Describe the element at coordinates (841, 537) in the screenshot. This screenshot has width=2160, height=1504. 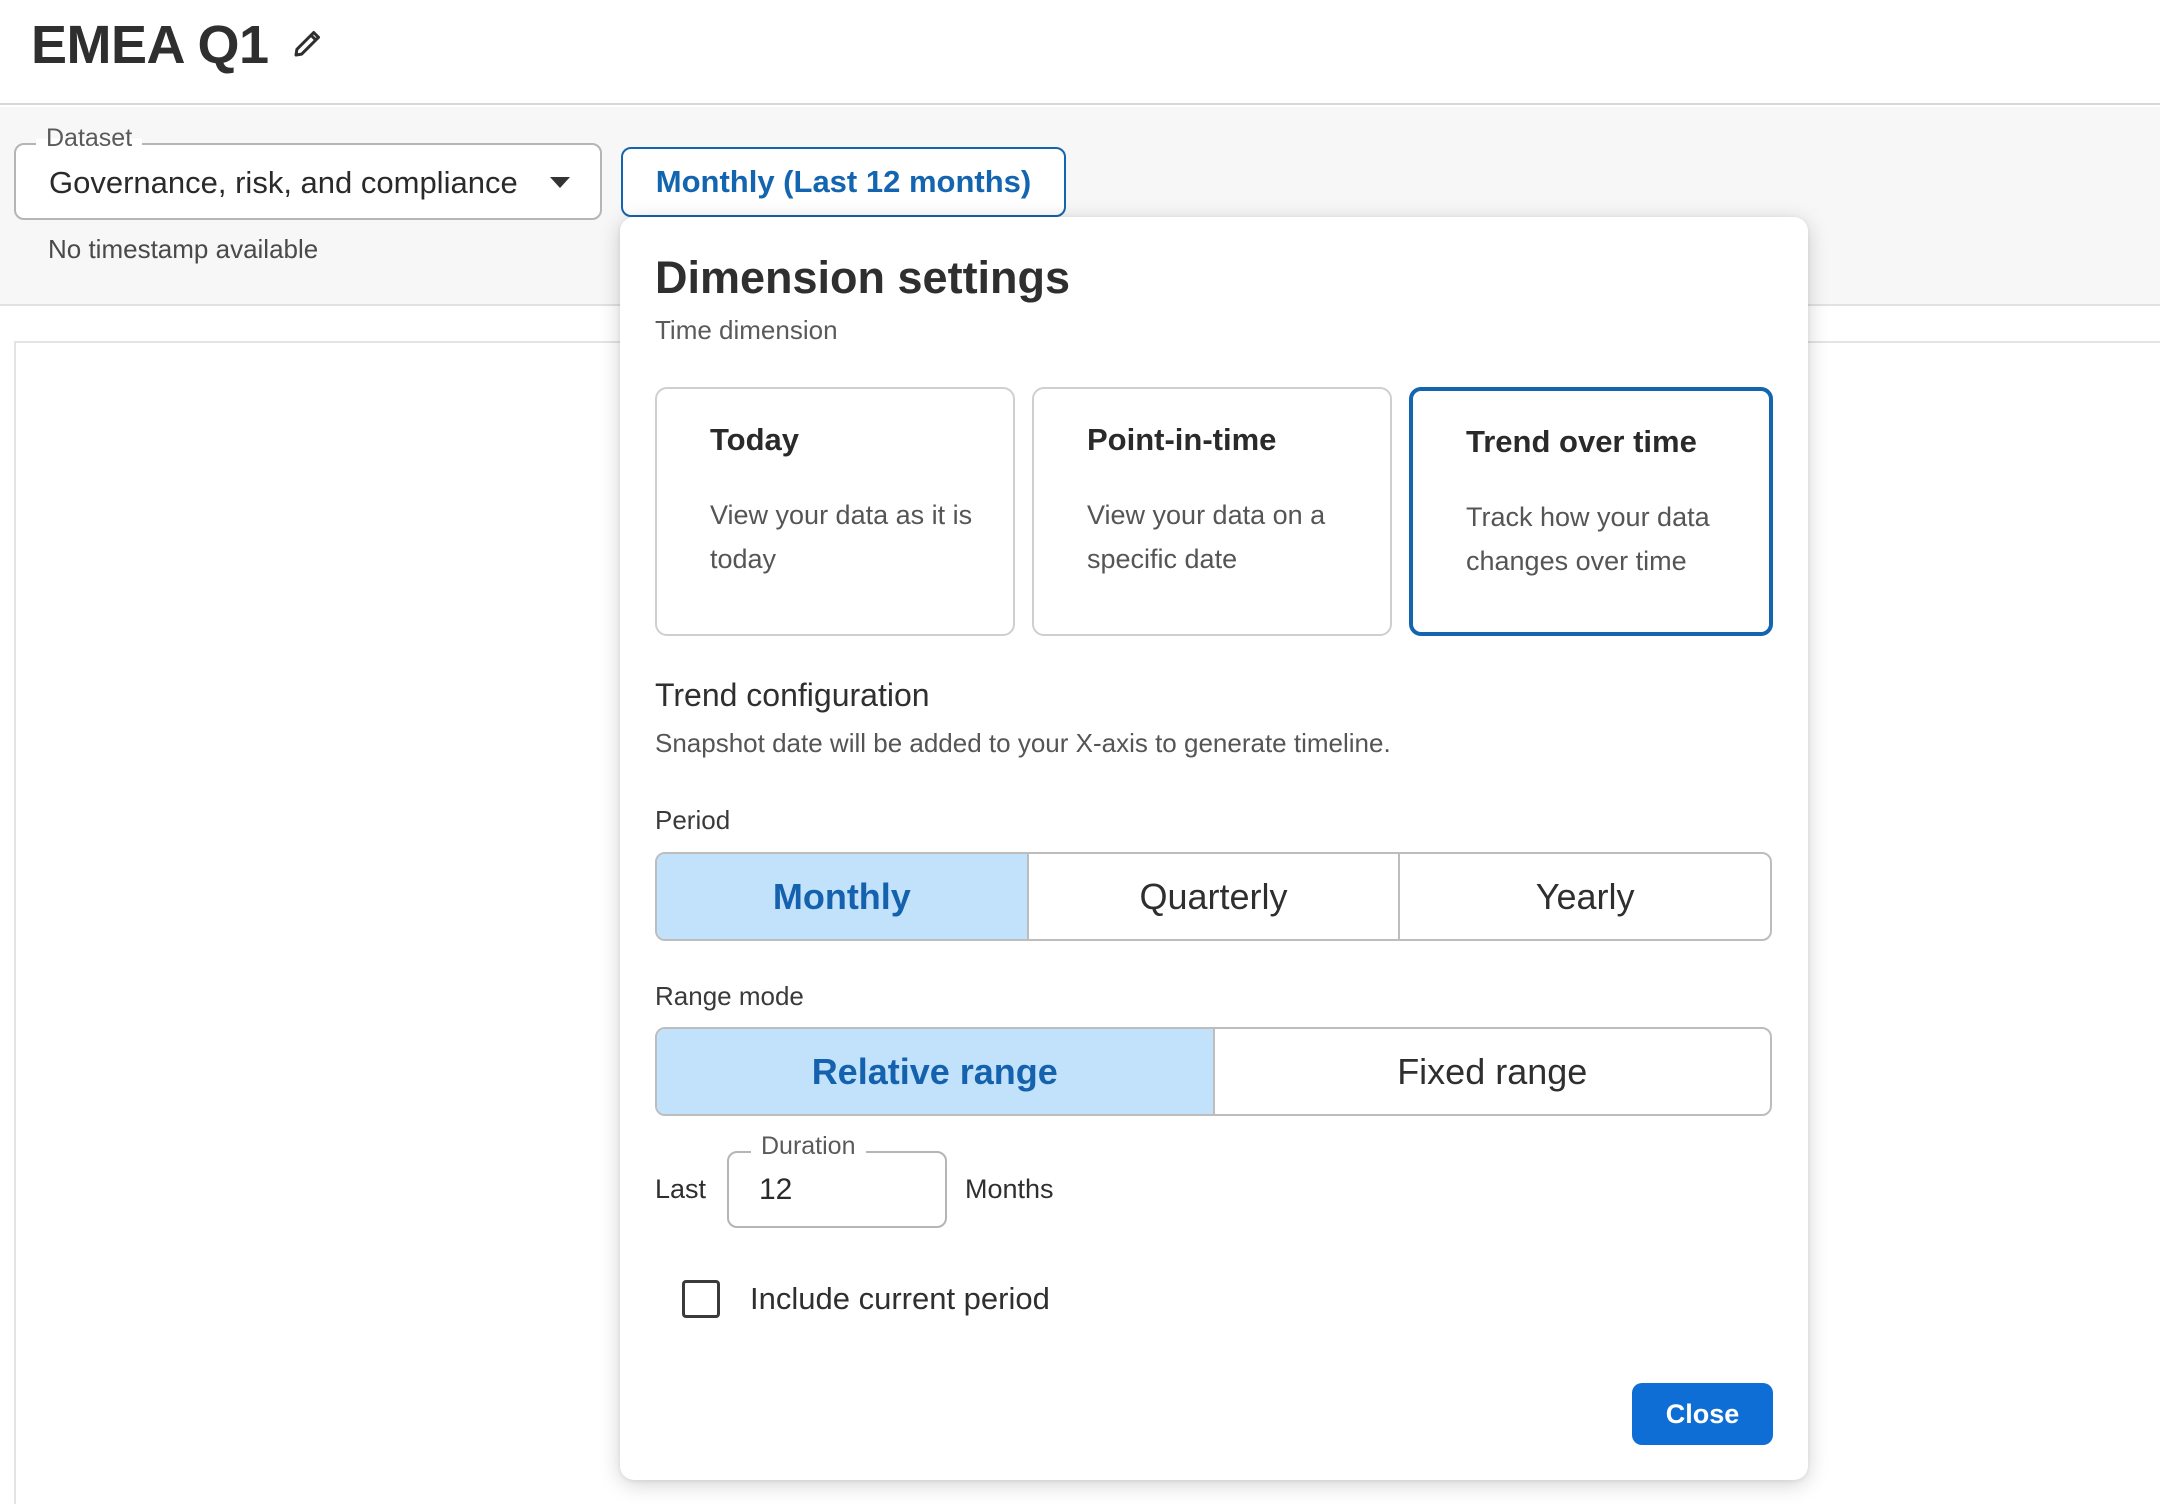
I see `mode-card-description: View your data as it is today` at that location.